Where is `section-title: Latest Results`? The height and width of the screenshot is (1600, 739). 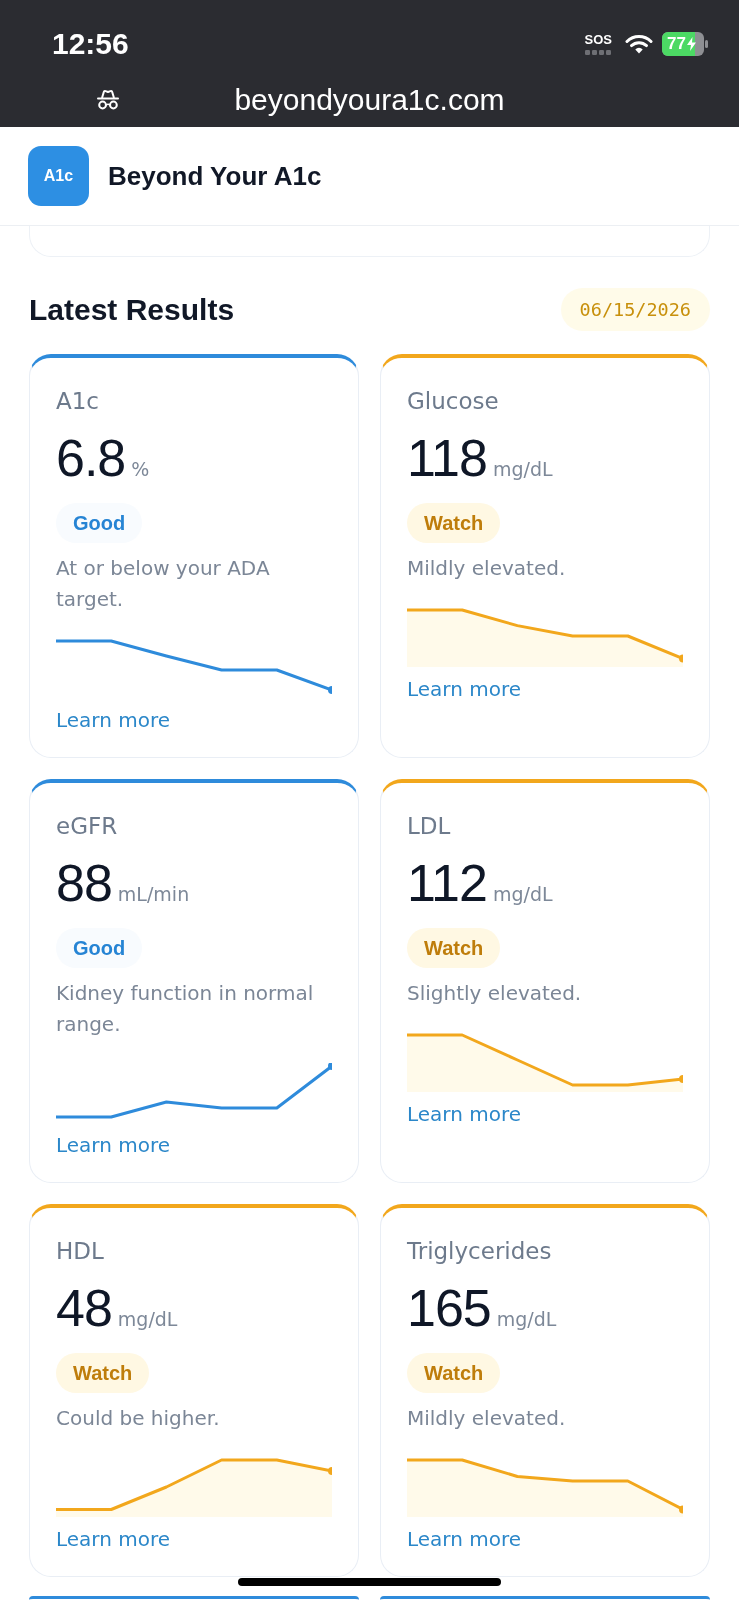
section-title: Latest Results is located at coordinates (132, 309).